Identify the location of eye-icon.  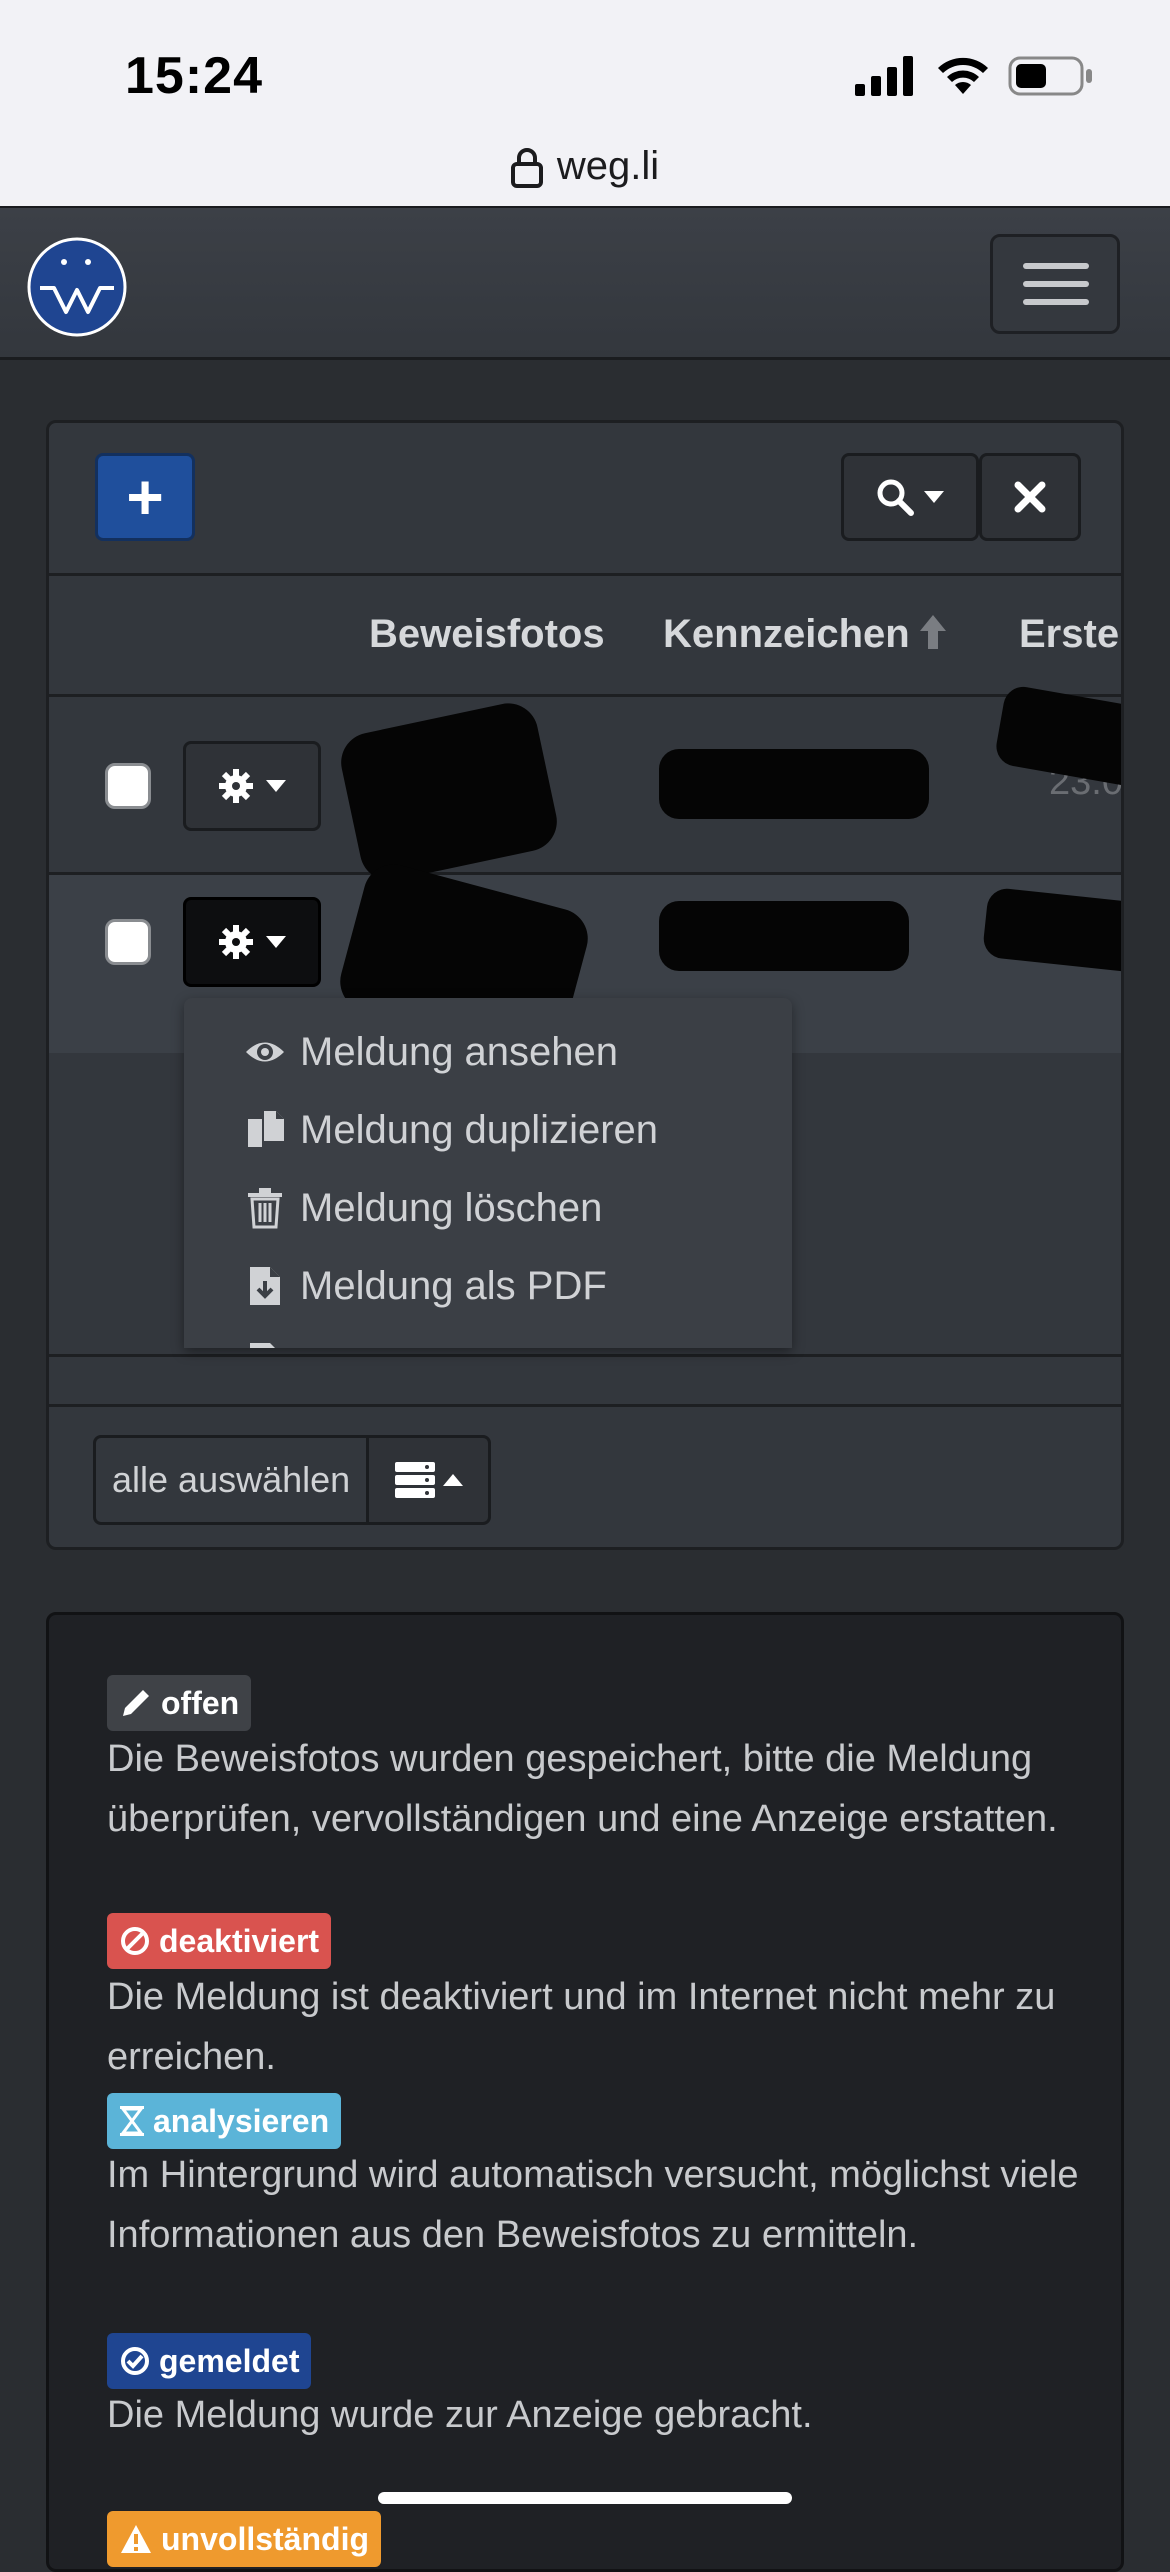
(265, 1052).